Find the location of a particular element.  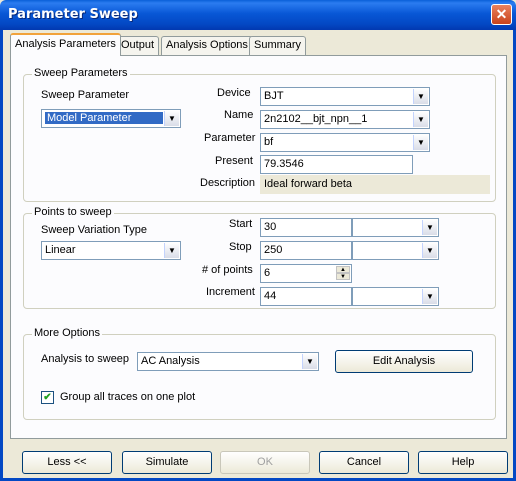

spin-buttons: ▲ ▼ is located at coordinates (343, 273).